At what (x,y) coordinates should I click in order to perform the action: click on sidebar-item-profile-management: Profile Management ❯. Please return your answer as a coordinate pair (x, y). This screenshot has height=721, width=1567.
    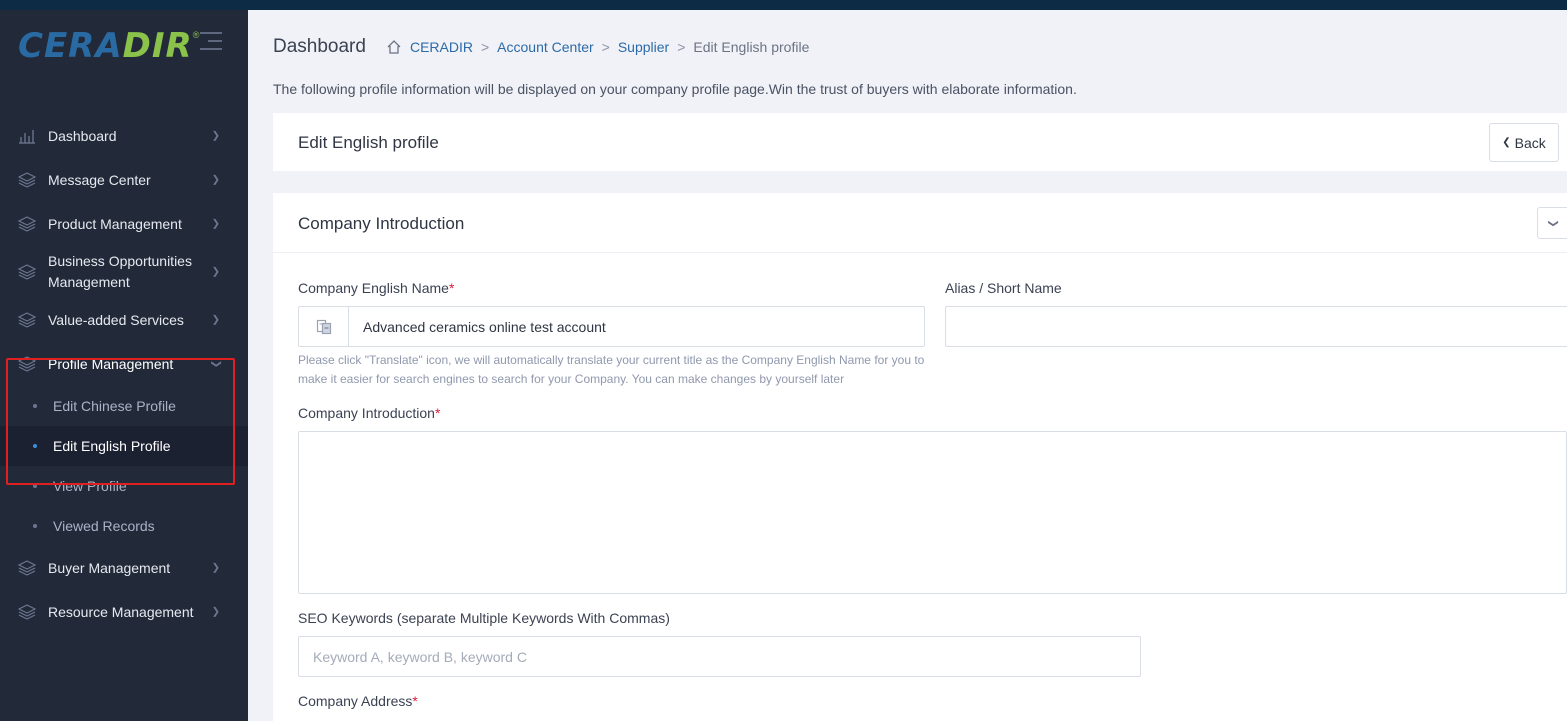
    Looking at the image, I should click on (124, 364).